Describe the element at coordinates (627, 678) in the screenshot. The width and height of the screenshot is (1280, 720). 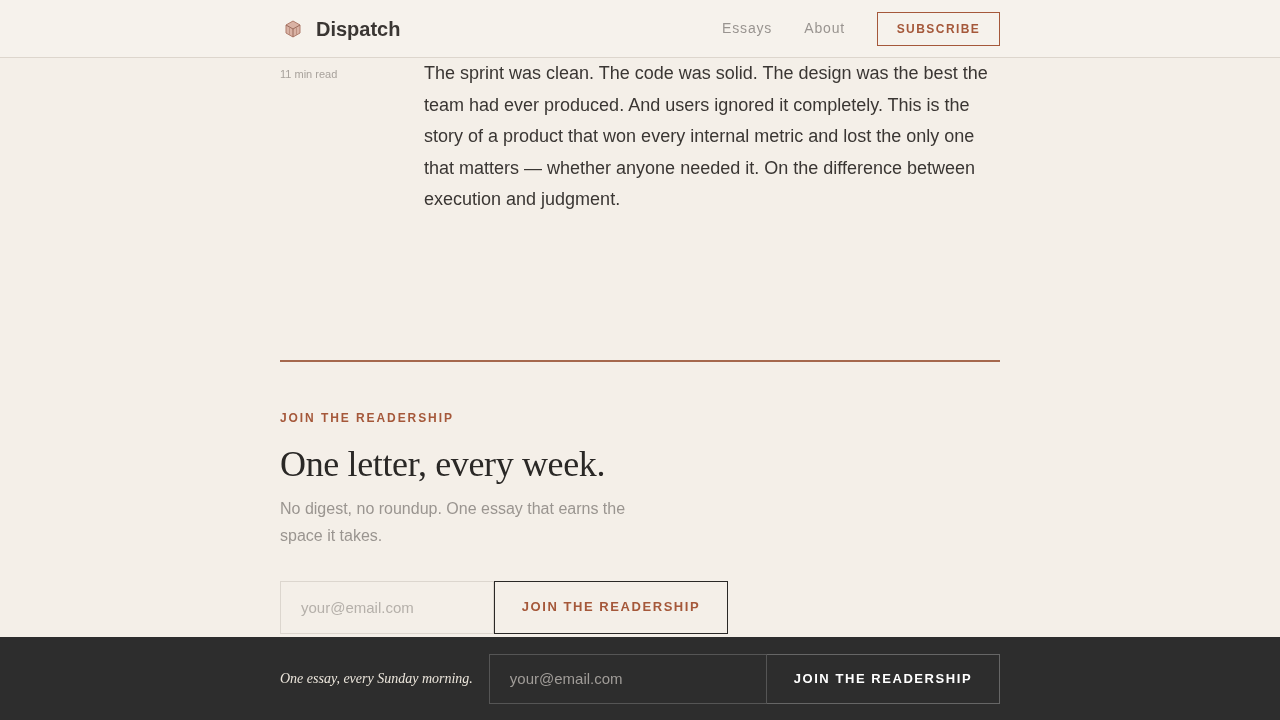
I see `email-input-field: your@email.com` at that location.